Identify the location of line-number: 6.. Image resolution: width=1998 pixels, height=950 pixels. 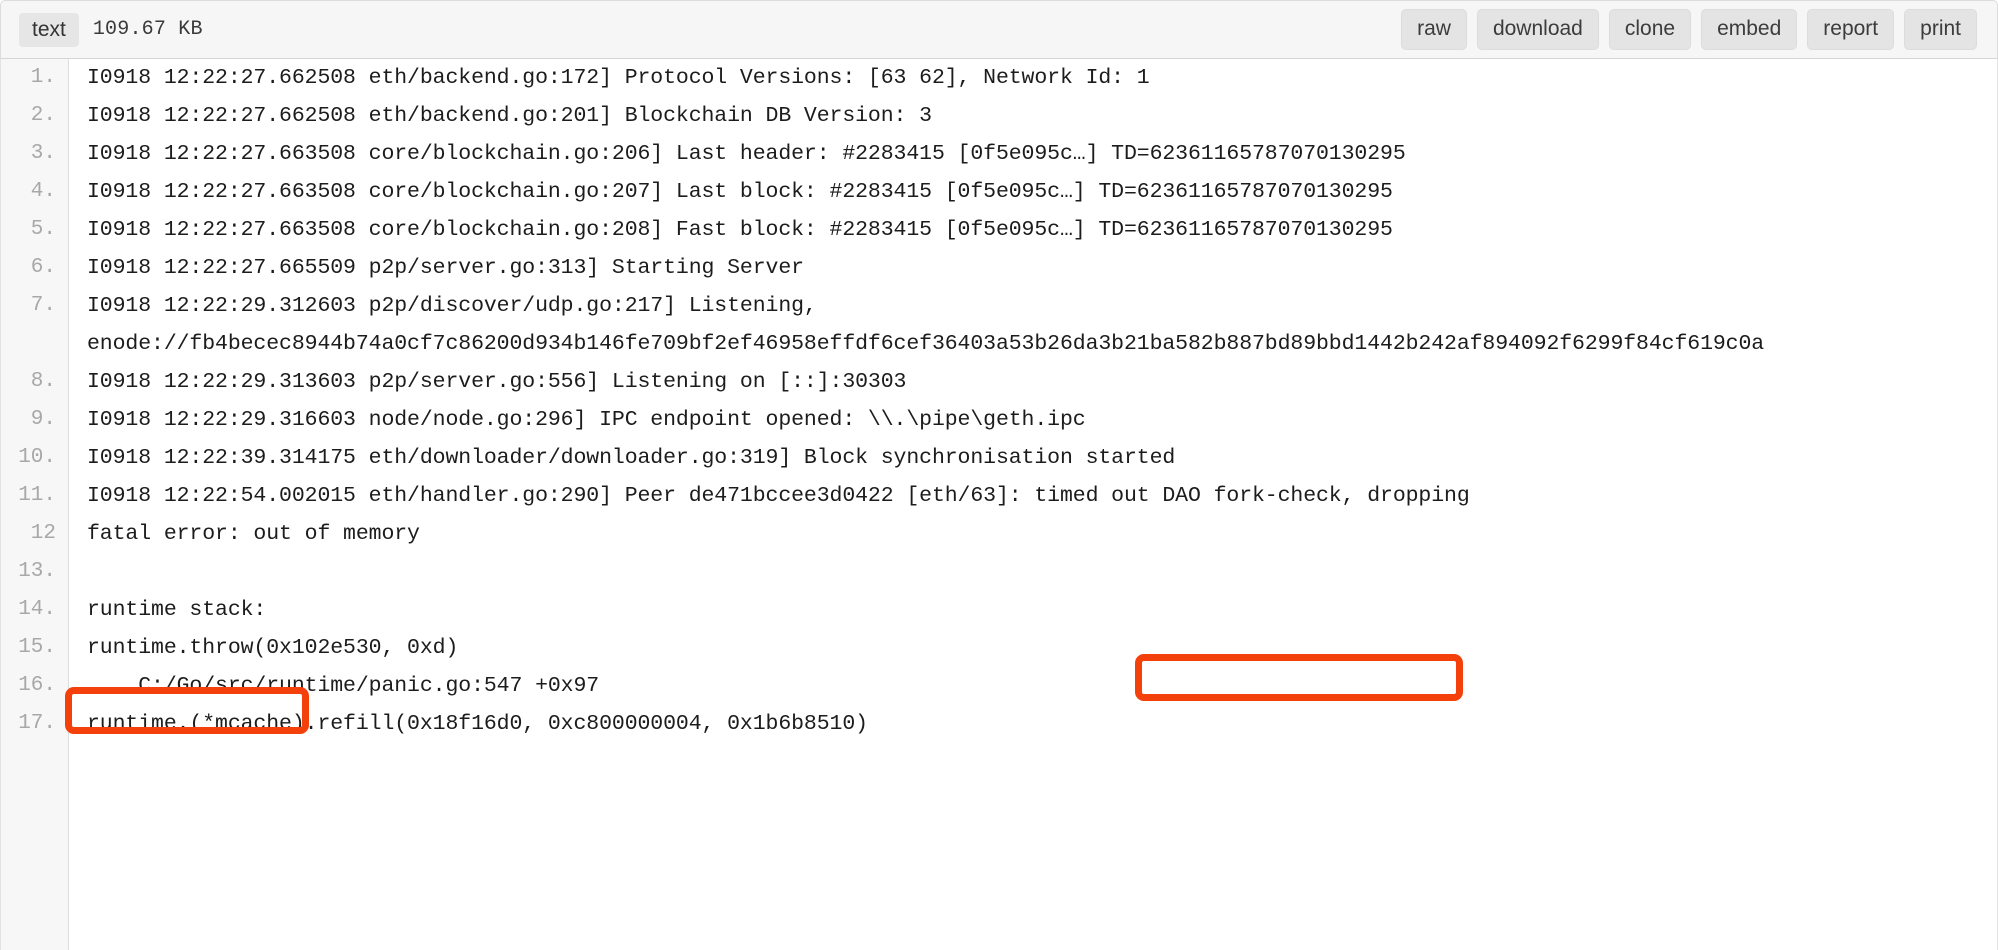
(43, 267).